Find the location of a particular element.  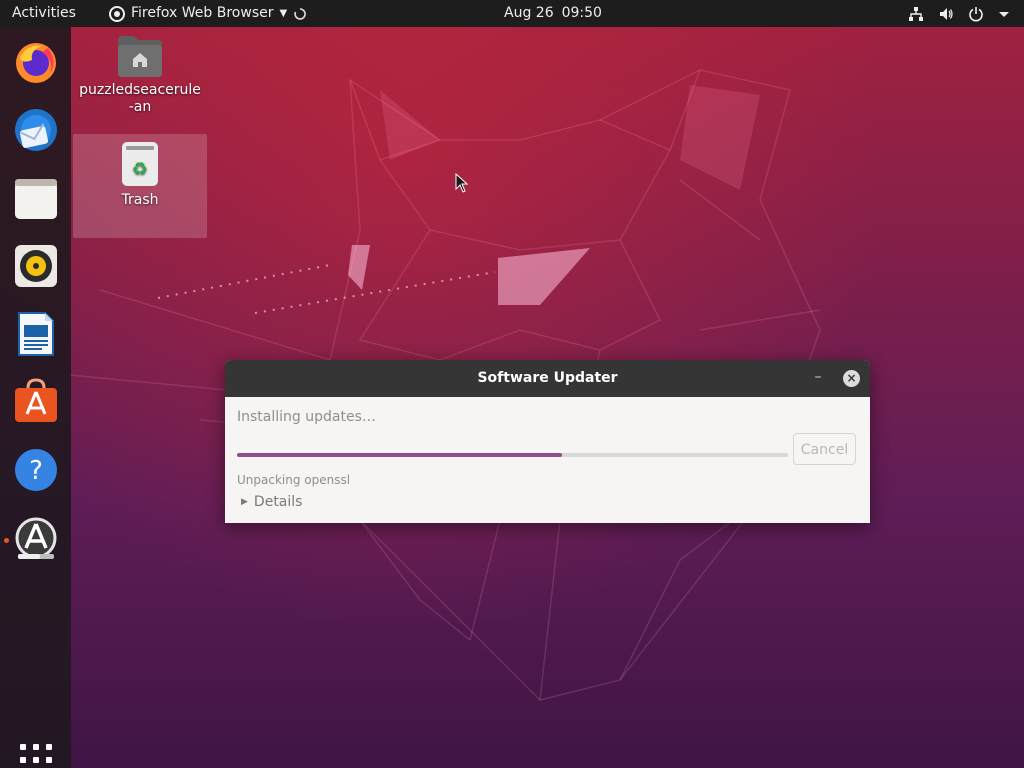

home-folder-label: puzzledseacerule-an is located at coordinates (140, 98).